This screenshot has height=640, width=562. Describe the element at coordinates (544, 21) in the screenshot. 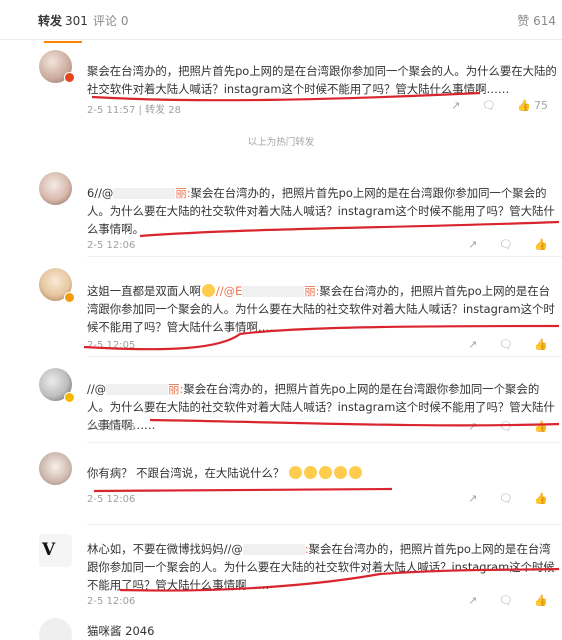

I see `tab-like-count: 614` at that location.